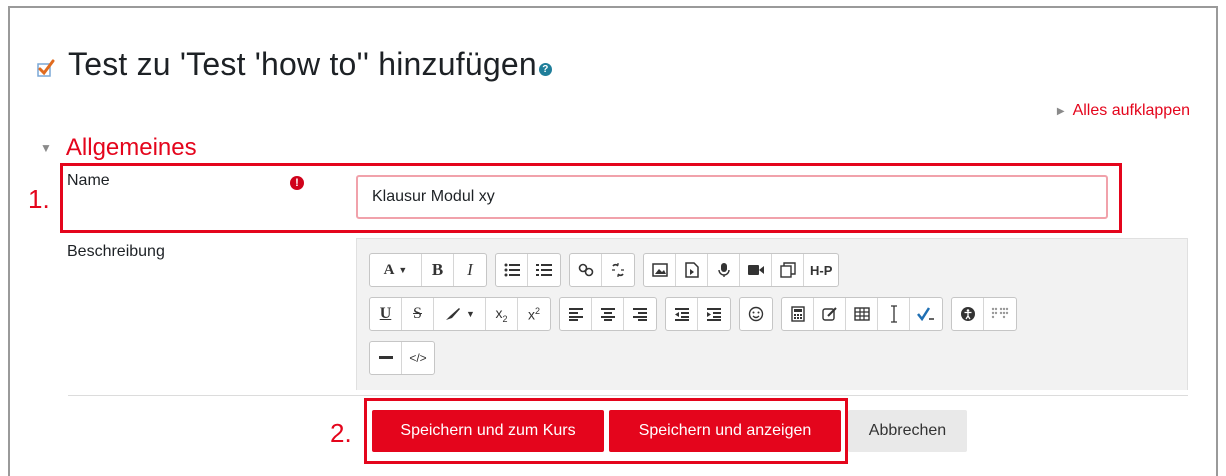 This screenshot has height=476, width=1226. What do you see at coordinates (297, 183) in the screenshot?
I see `exclamation-circle-icon: !` at bounding box center [297, 183].